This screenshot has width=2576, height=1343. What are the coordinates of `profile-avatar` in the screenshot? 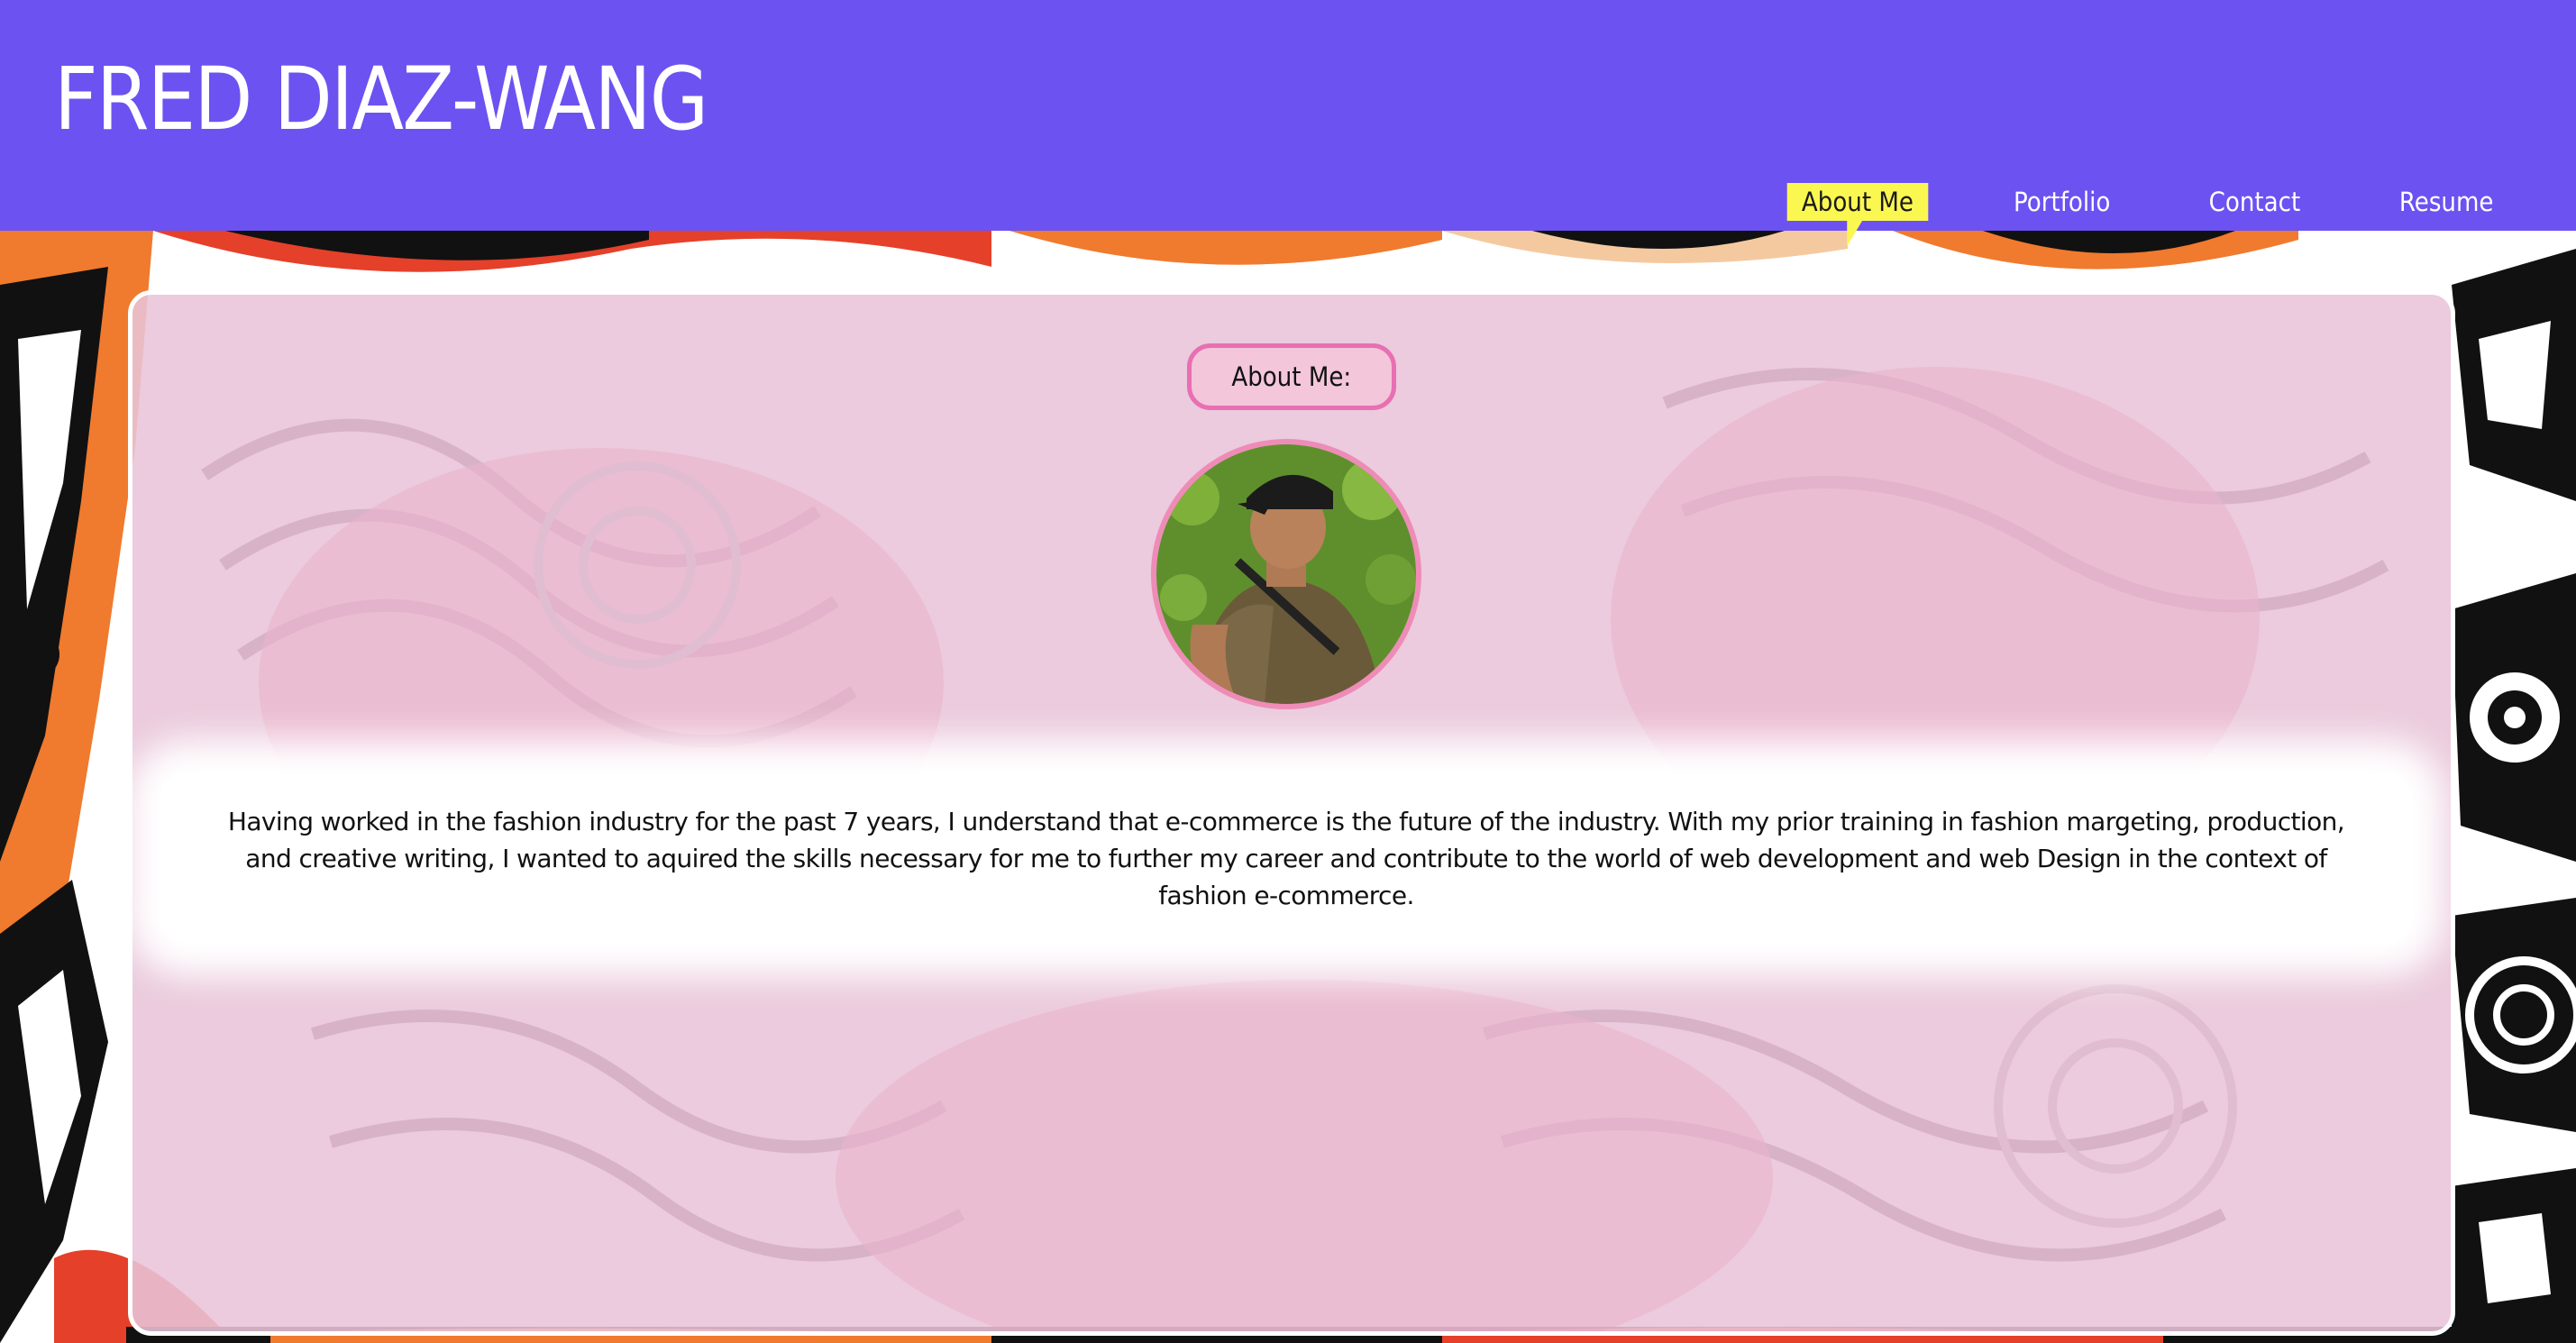 It's located at (1286, 574).